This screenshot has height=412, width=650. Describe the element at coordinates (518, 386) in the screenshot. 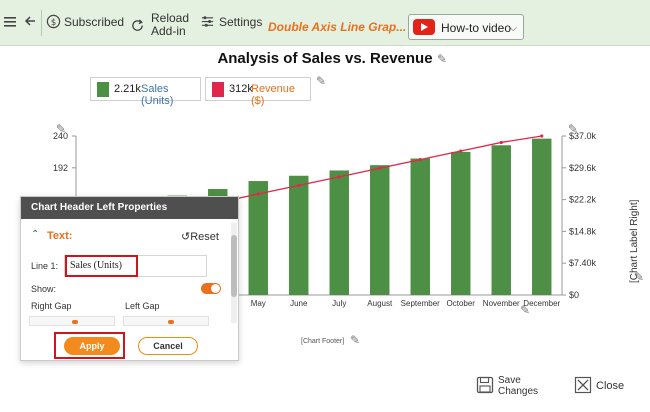

I see `save-changes-label: Save Changes` at that location.